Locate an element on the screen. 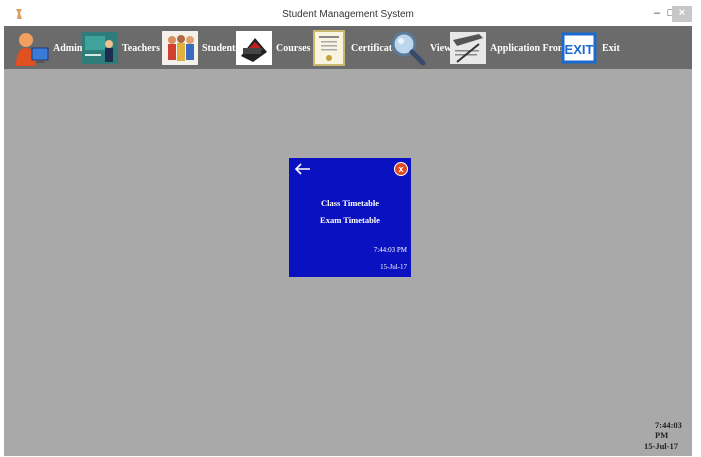 The height and width of the screenshot is (457, 701). certificate-icon is located at coordinates (329, 48).